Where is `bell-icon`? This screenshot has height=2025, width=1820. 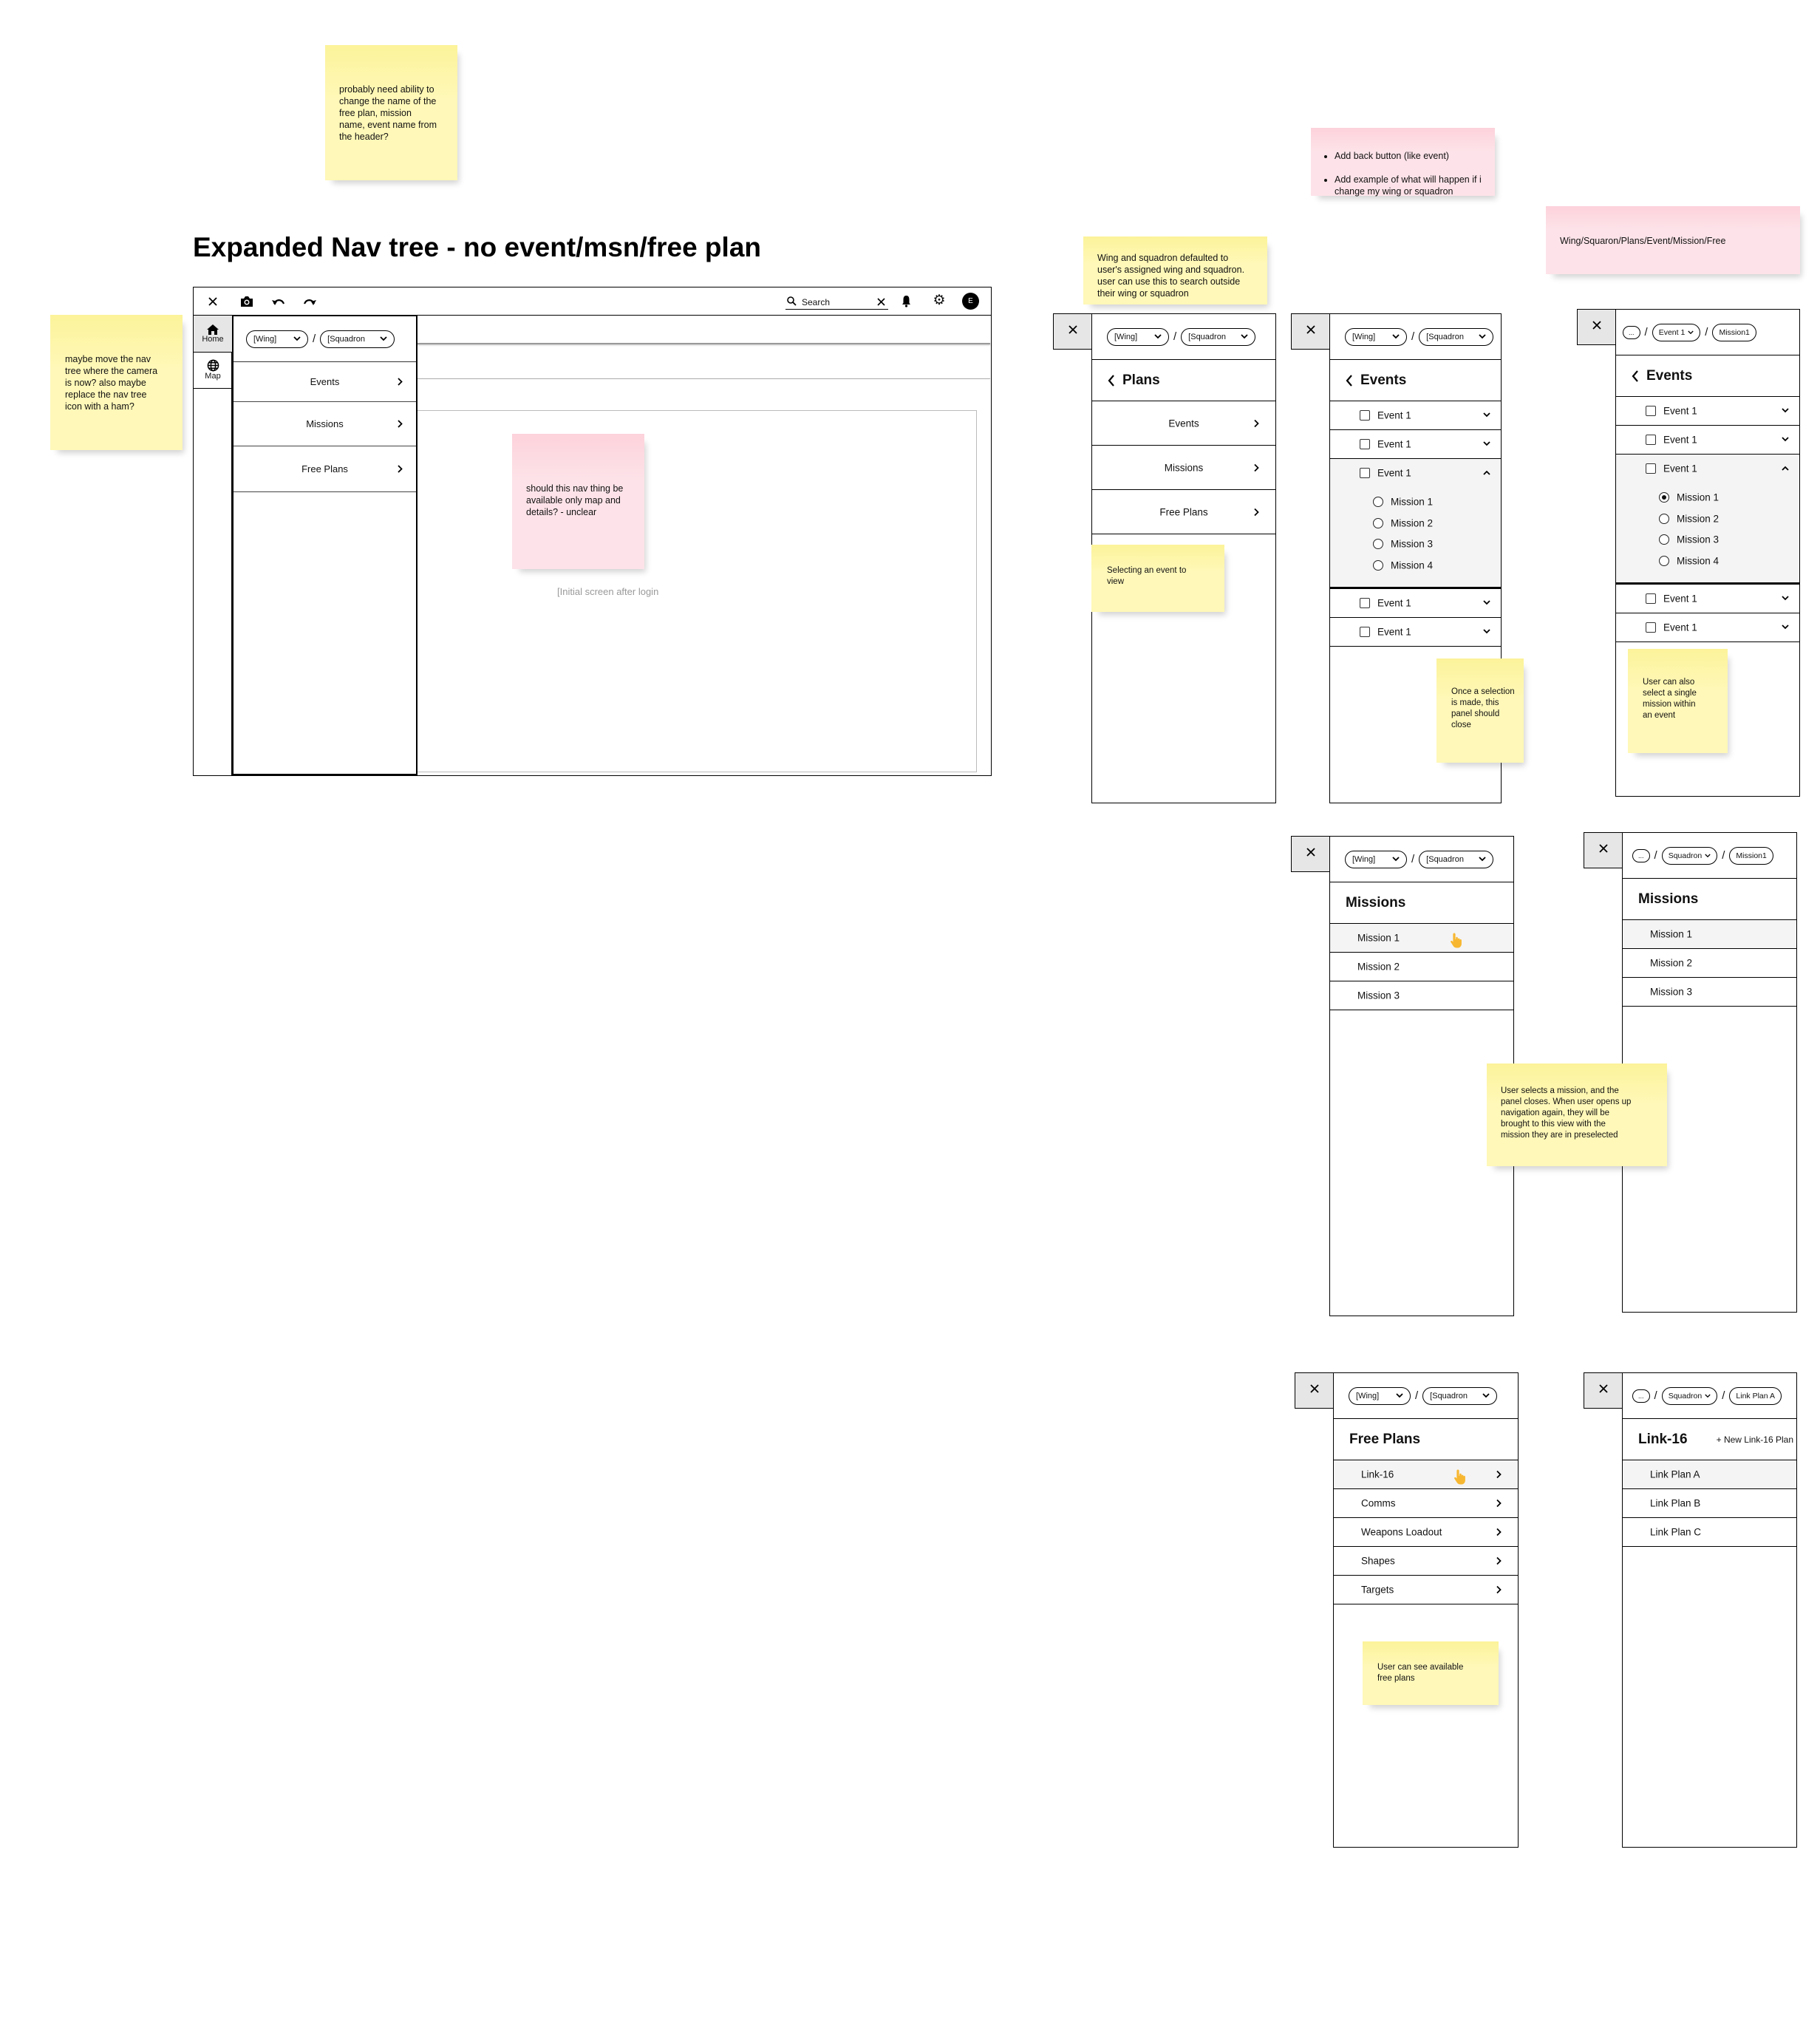
bell-icon is located at coordinates (906, 301).